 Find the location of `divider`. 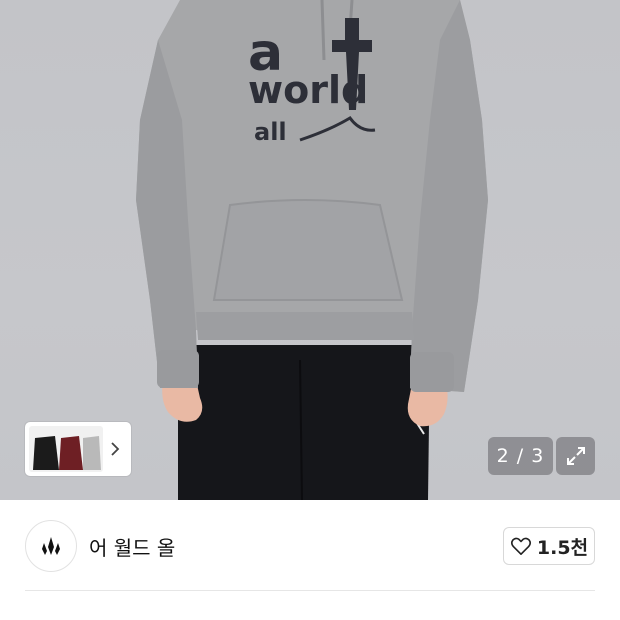

divider is located at coordinates (310, 590).